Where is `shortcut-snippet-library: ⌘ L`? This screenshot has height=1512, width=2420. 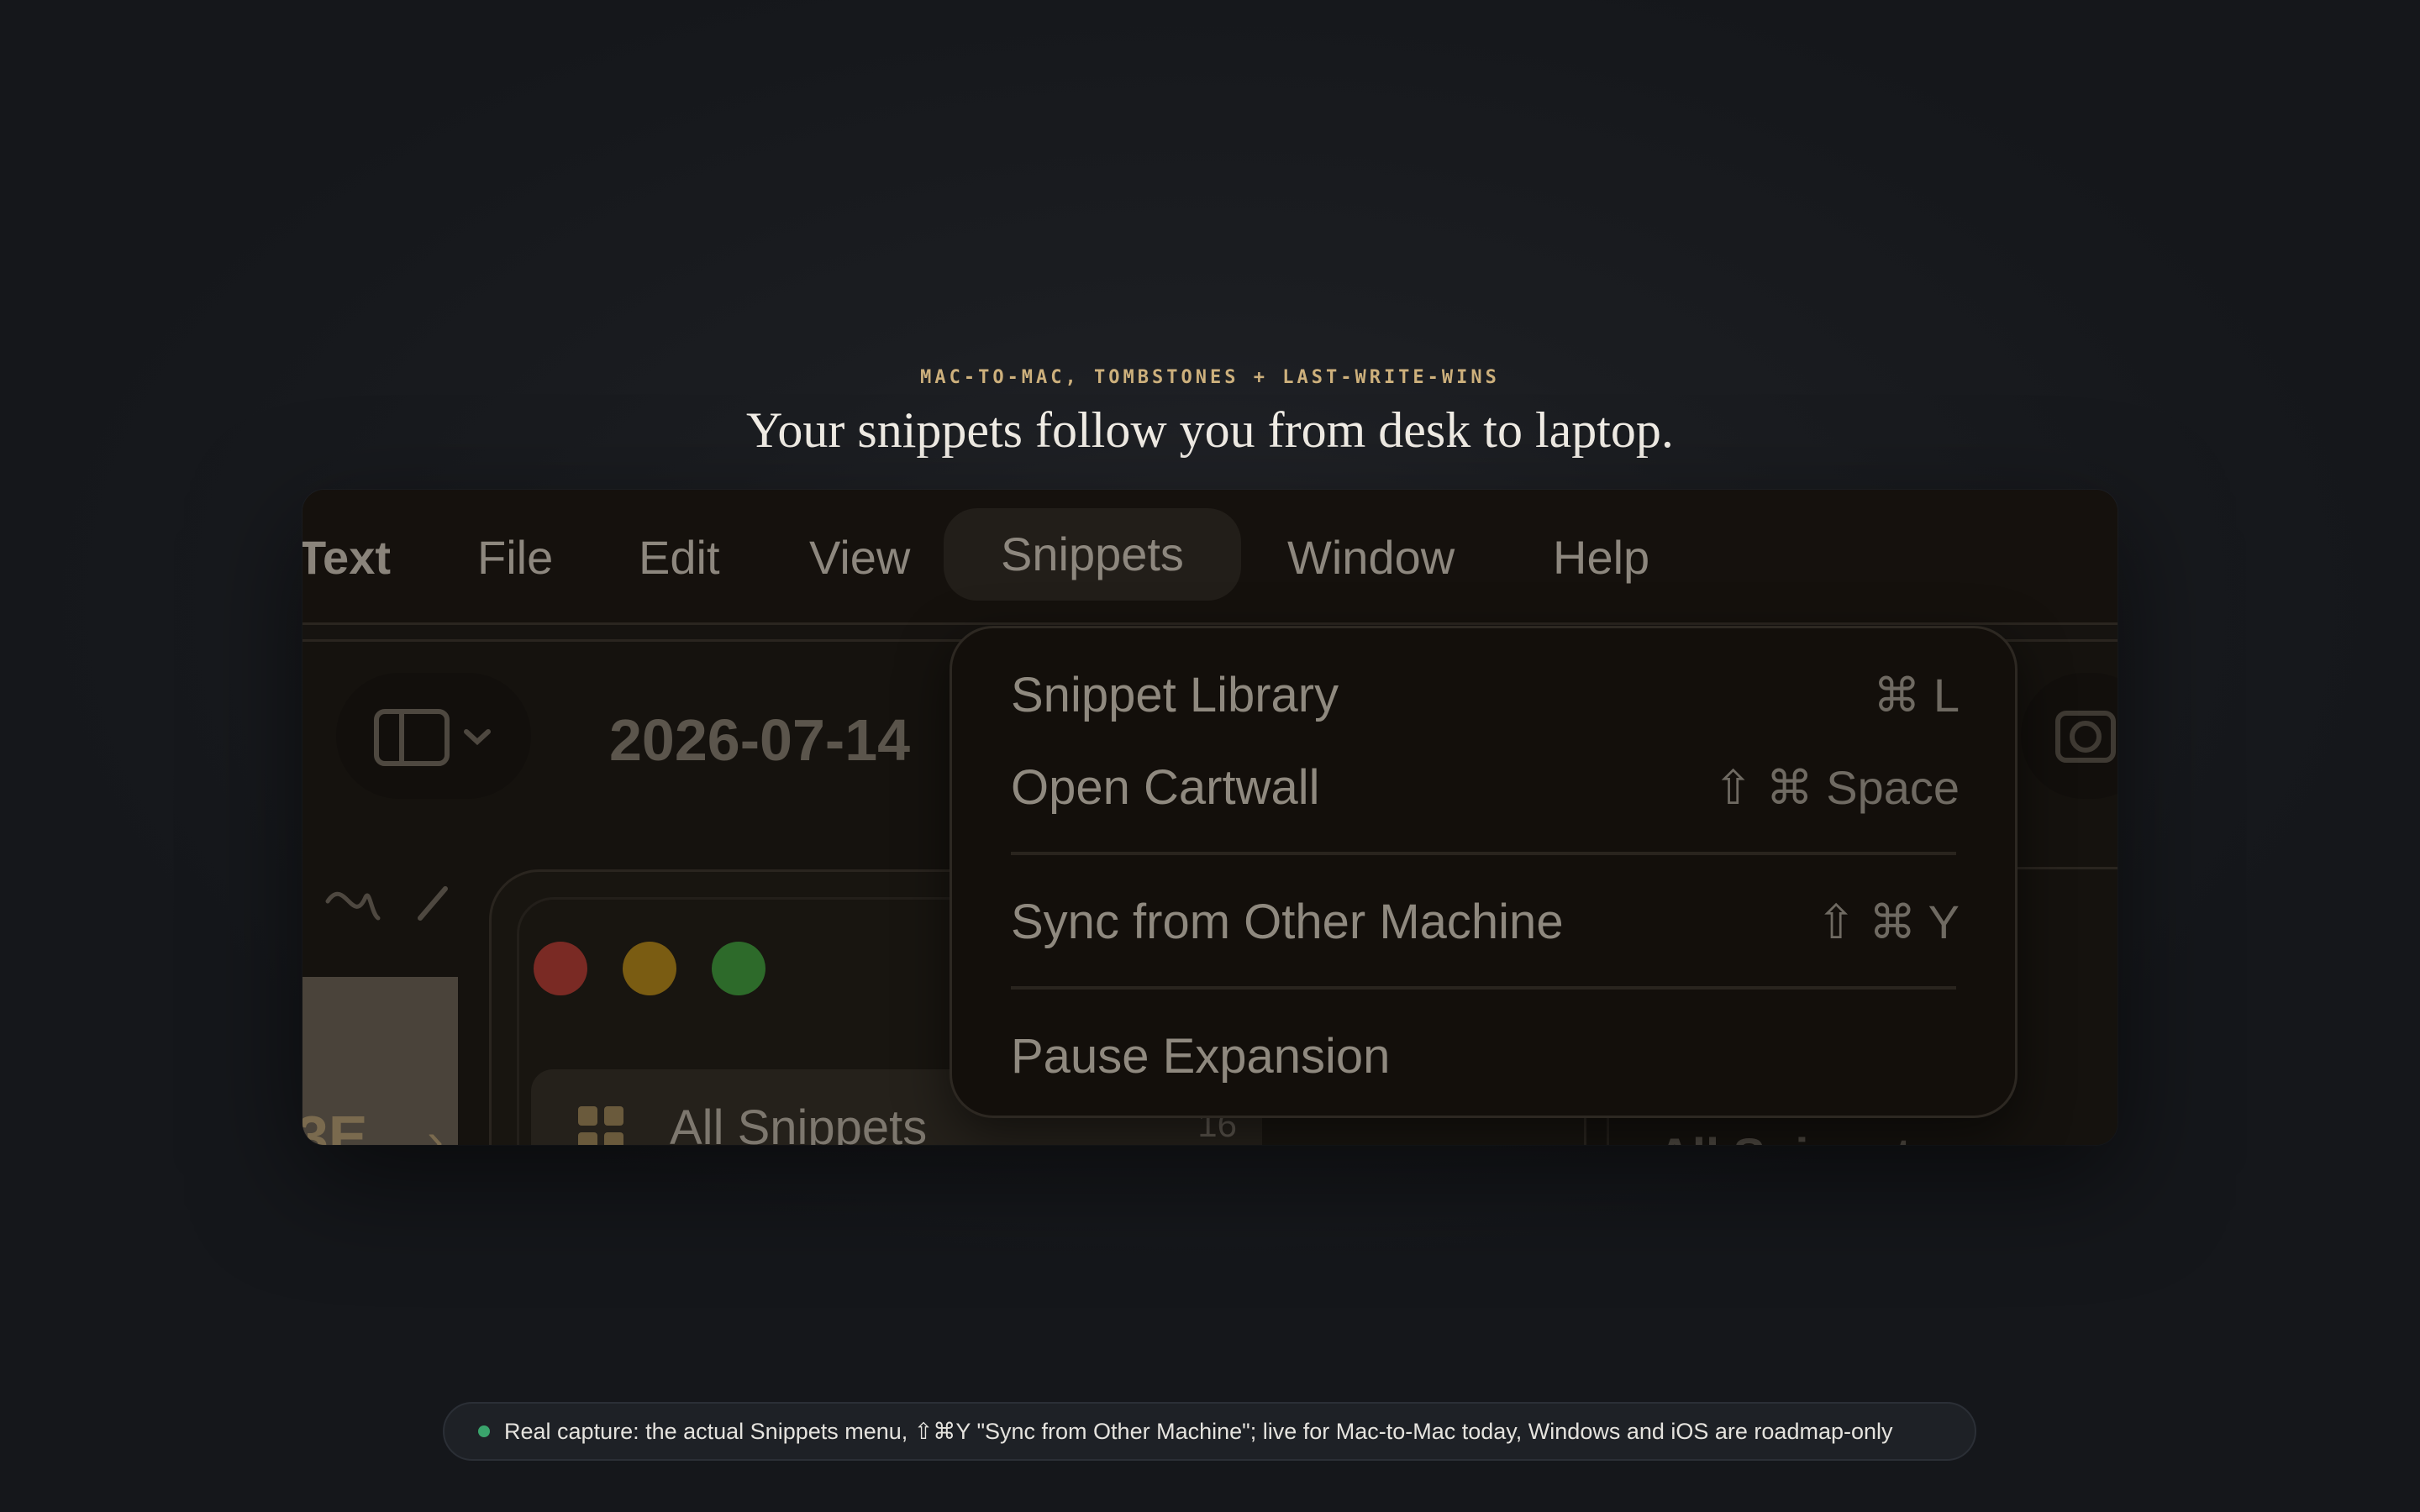
shortcut-snippet-library: ⌘ L is located at coordinates (1917, 695).